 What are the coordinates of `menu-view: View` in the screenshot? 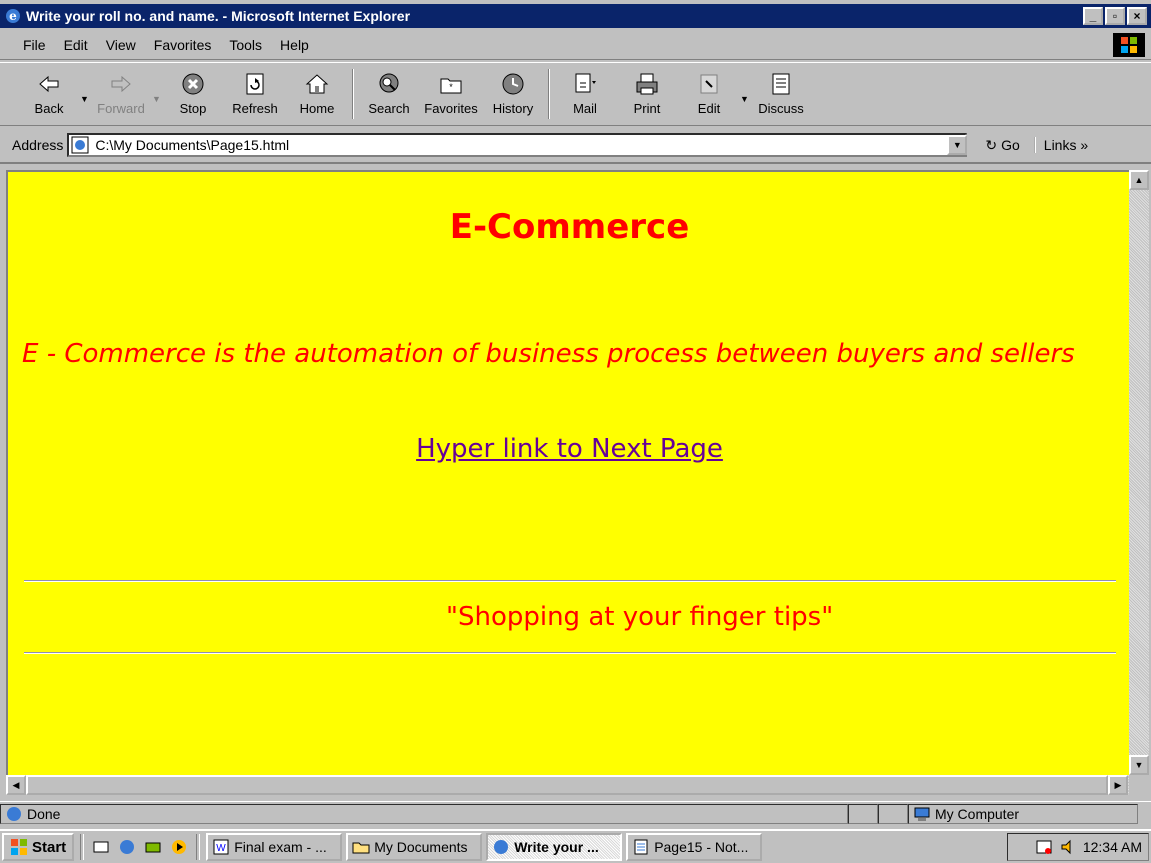 It's located at (121, 45).